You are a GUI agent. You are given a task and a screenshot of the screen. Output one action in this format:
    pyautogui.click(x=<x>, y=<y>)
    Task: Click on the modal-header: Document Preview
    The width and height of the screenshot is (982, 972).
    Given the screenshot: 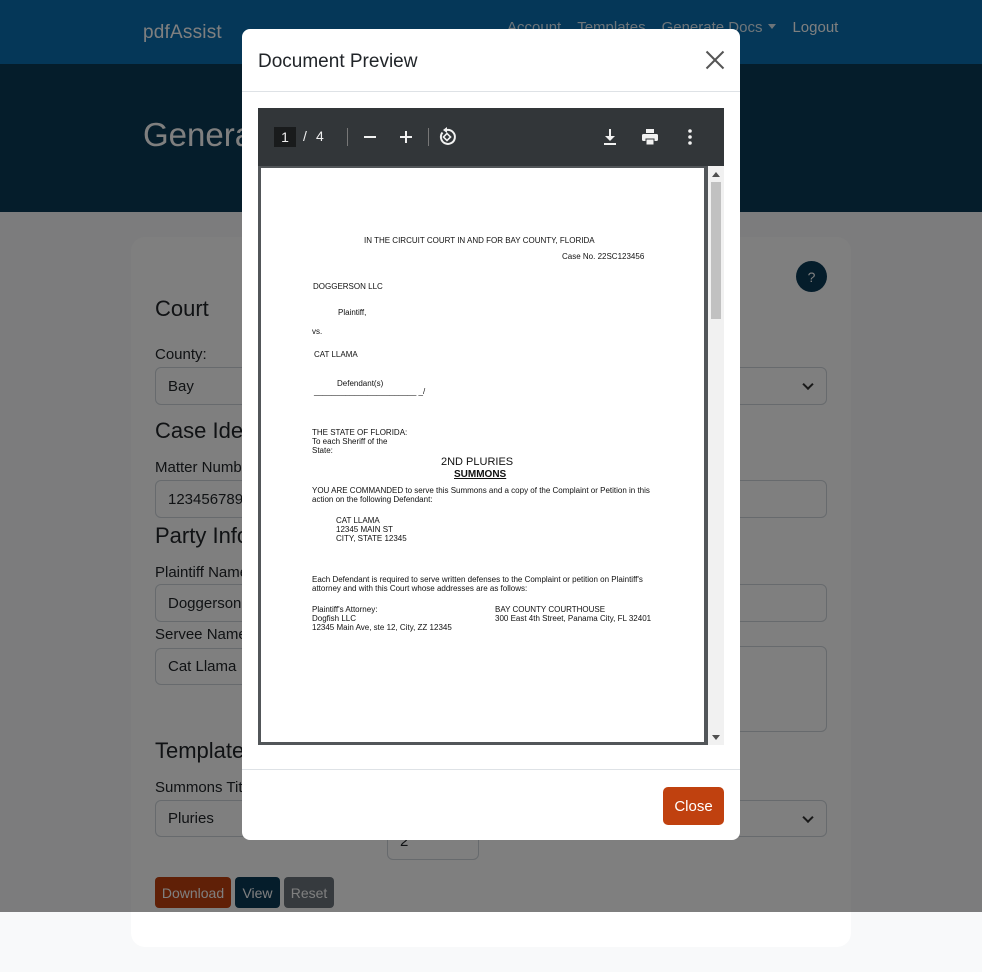 What is the action you would take?
    pyautogui.click(x=491, y=60)
    